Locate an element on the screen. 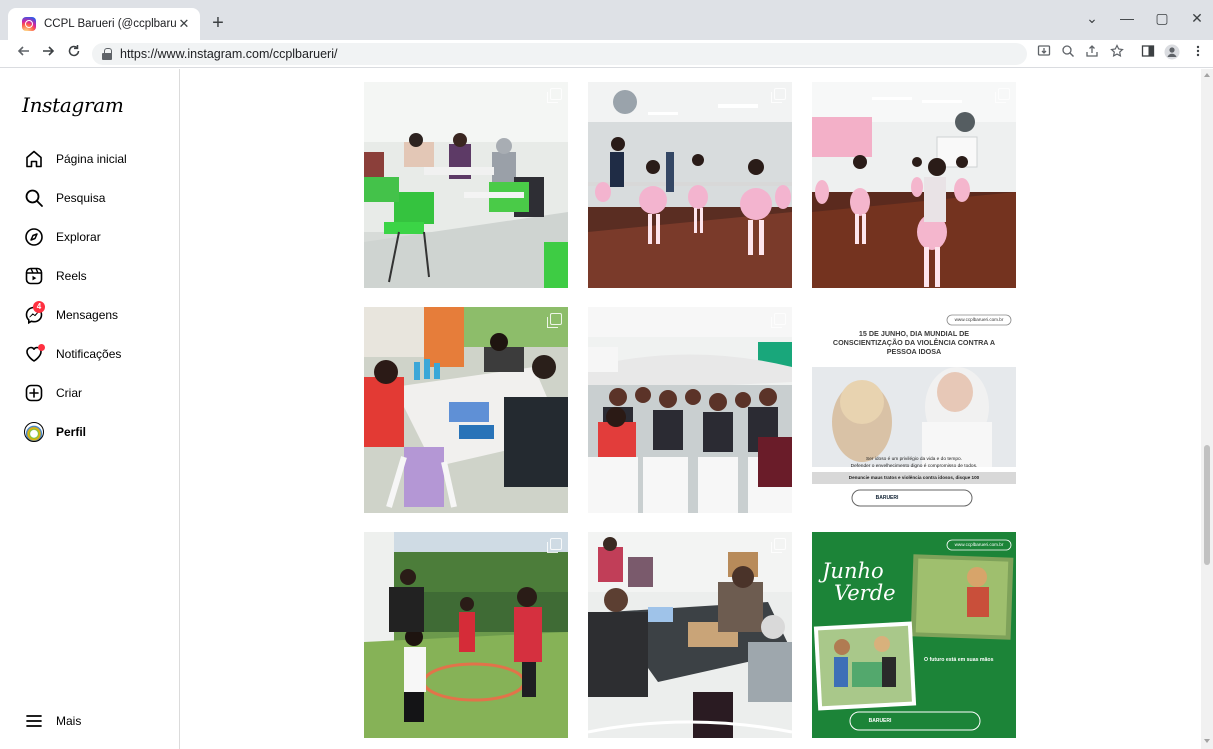 The height and width of the screenshot is (749, 1213). nav-search-label: Pesquisa is located at coordinates (81, 198).